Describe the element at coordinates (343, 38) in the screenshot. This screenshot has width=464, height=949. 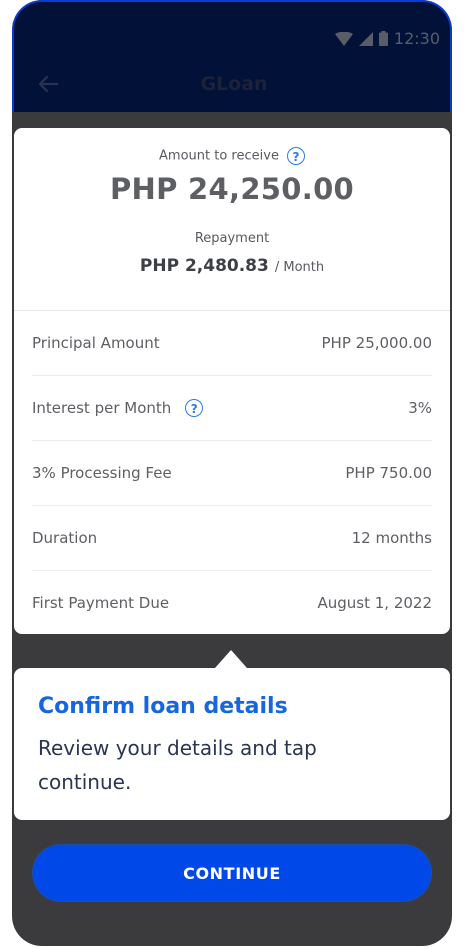
I see `wifi-icon` at that location.